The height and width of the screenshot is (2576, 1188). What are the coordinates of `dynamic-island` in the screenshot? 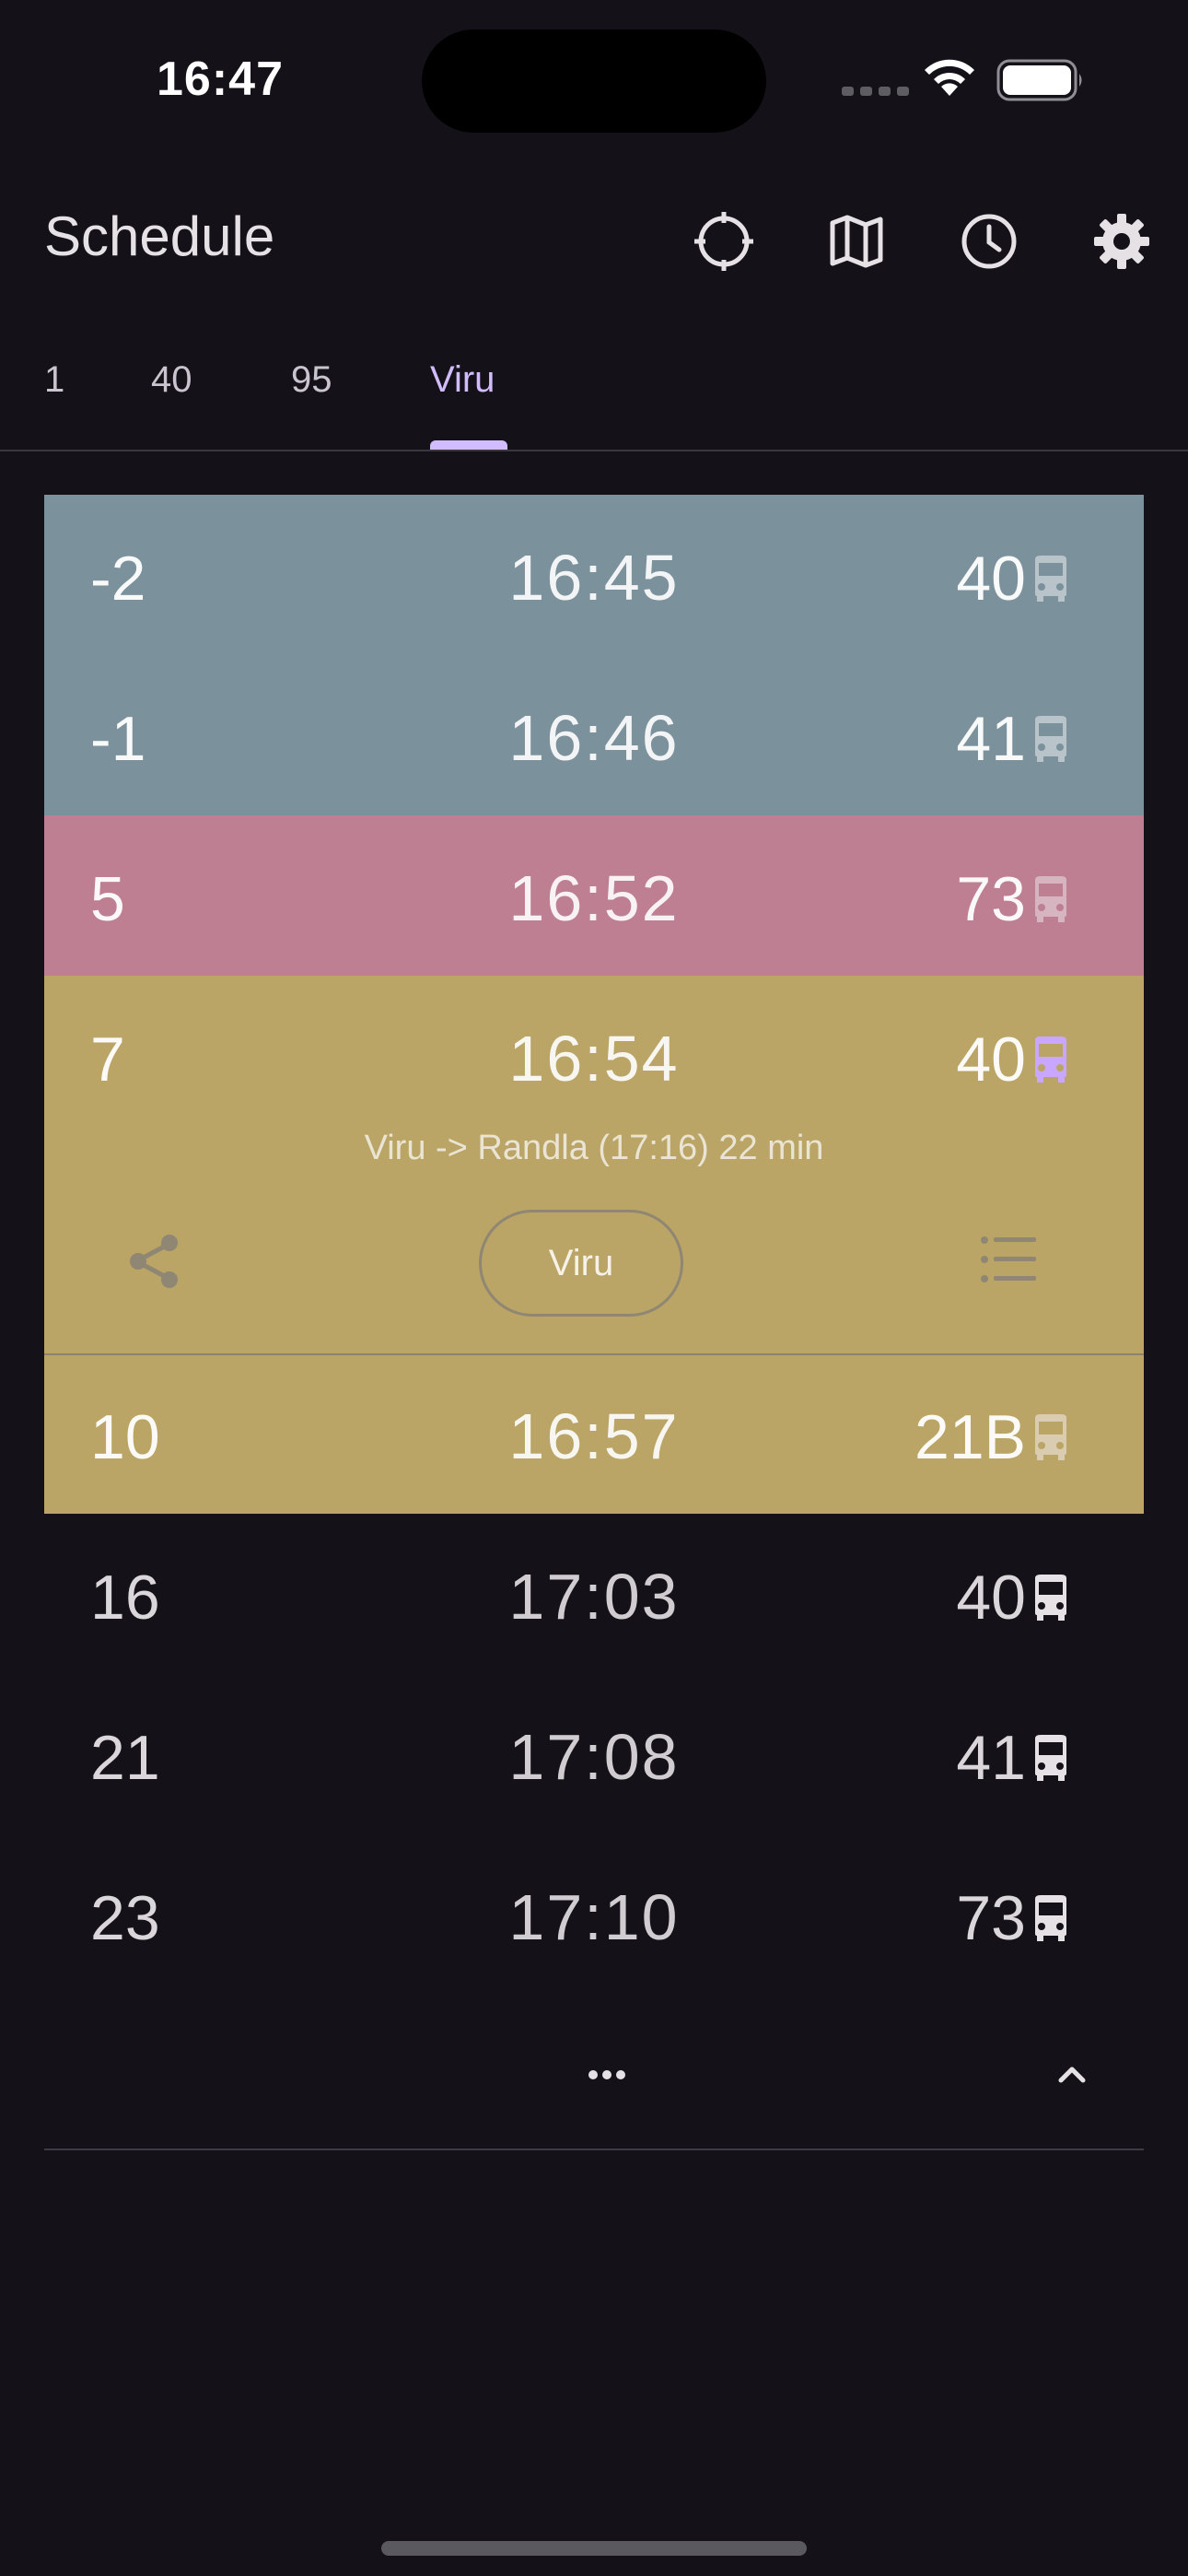 It's located at (594, 81).